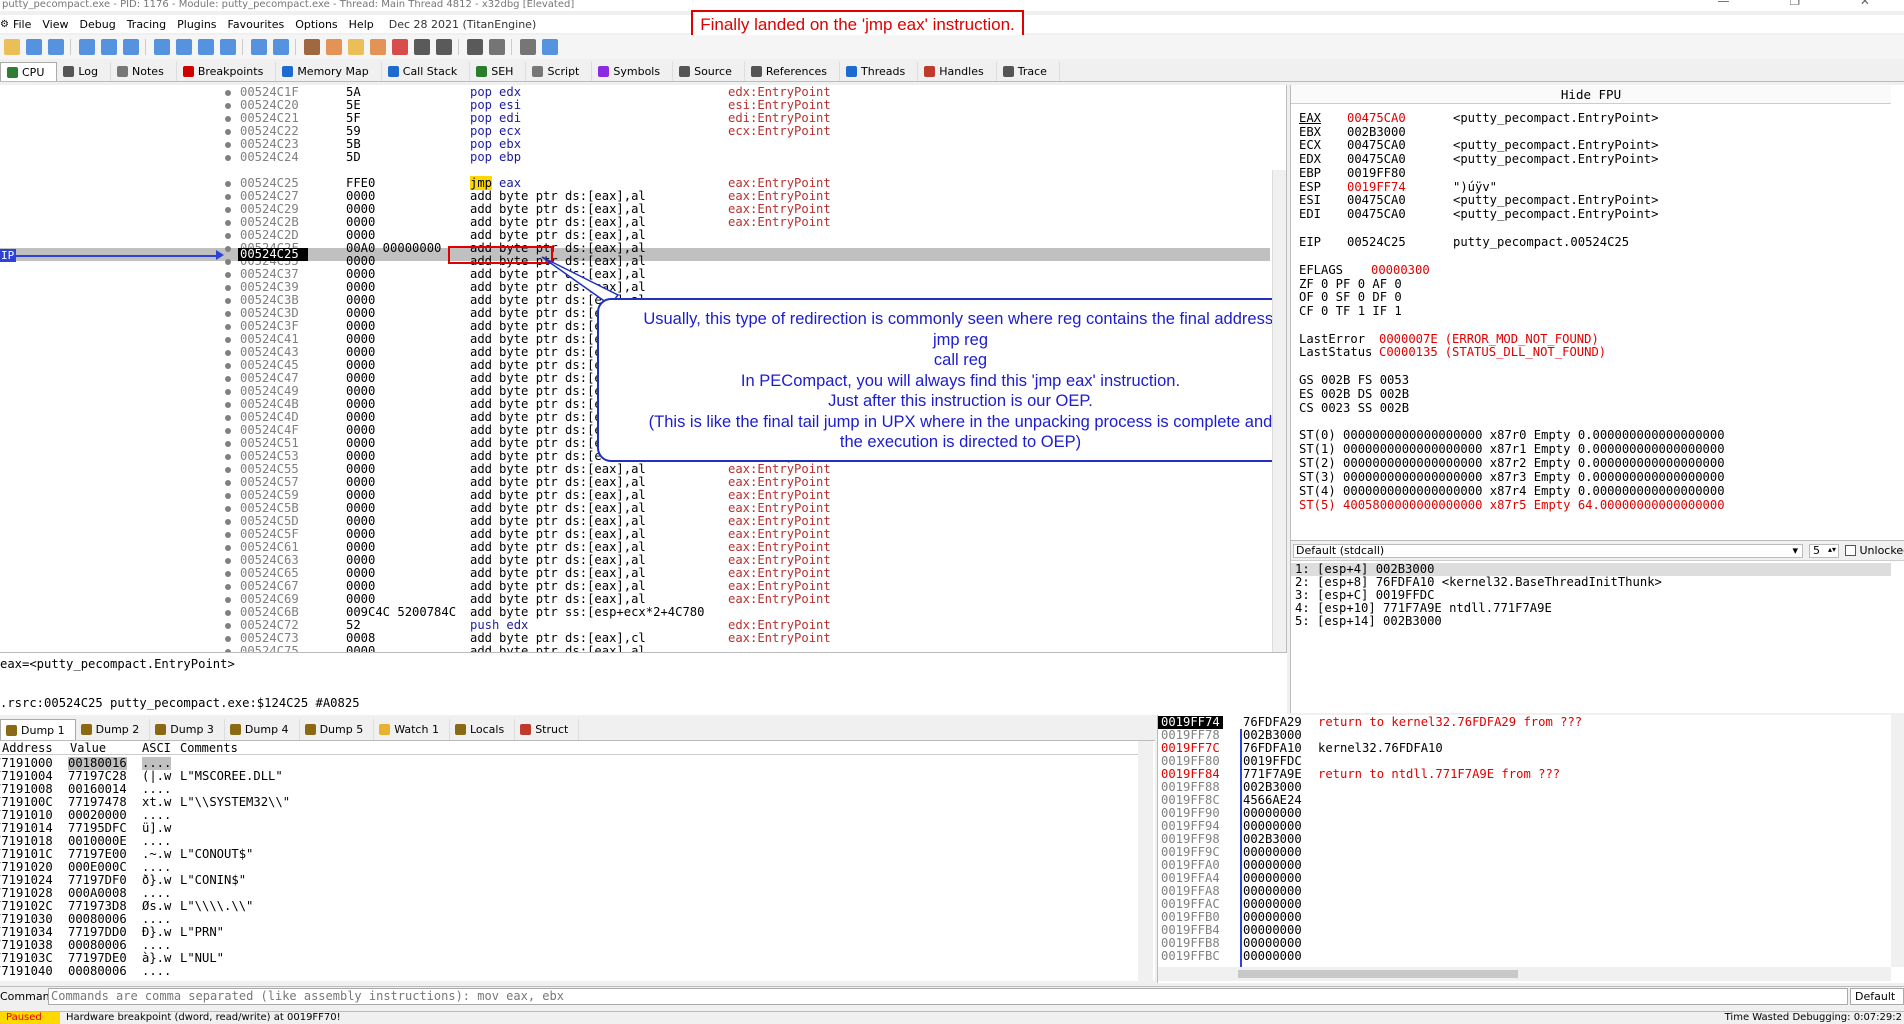  What do you see at coordinates (422, 47) in the screenshot?
I see `function-icon` at bounding box center [422, 47].